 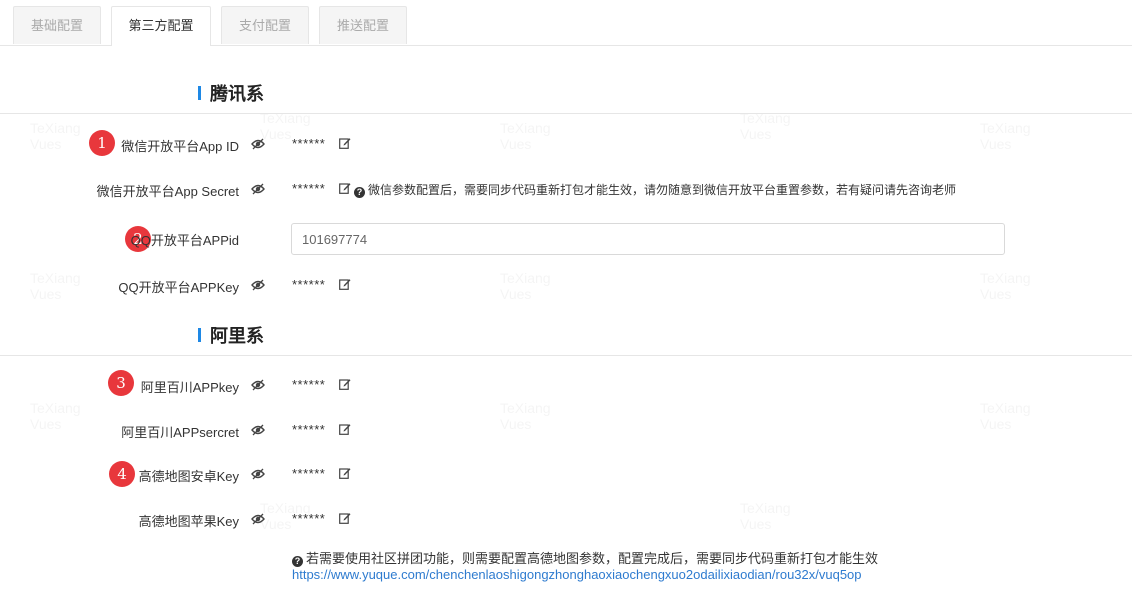 I want to click on annotation-badge-1: 1, so click(x=102, y=143).